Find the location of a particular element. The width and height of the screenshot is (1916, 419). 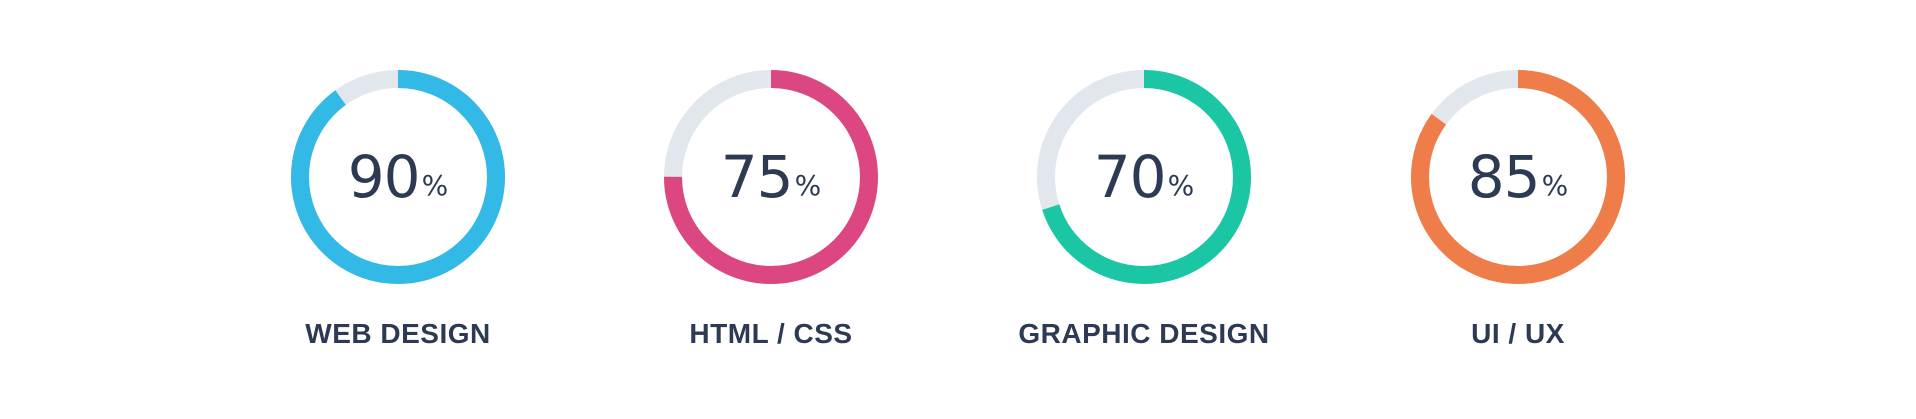

progress-ring: 85% is located at coordinates (1518, 177).